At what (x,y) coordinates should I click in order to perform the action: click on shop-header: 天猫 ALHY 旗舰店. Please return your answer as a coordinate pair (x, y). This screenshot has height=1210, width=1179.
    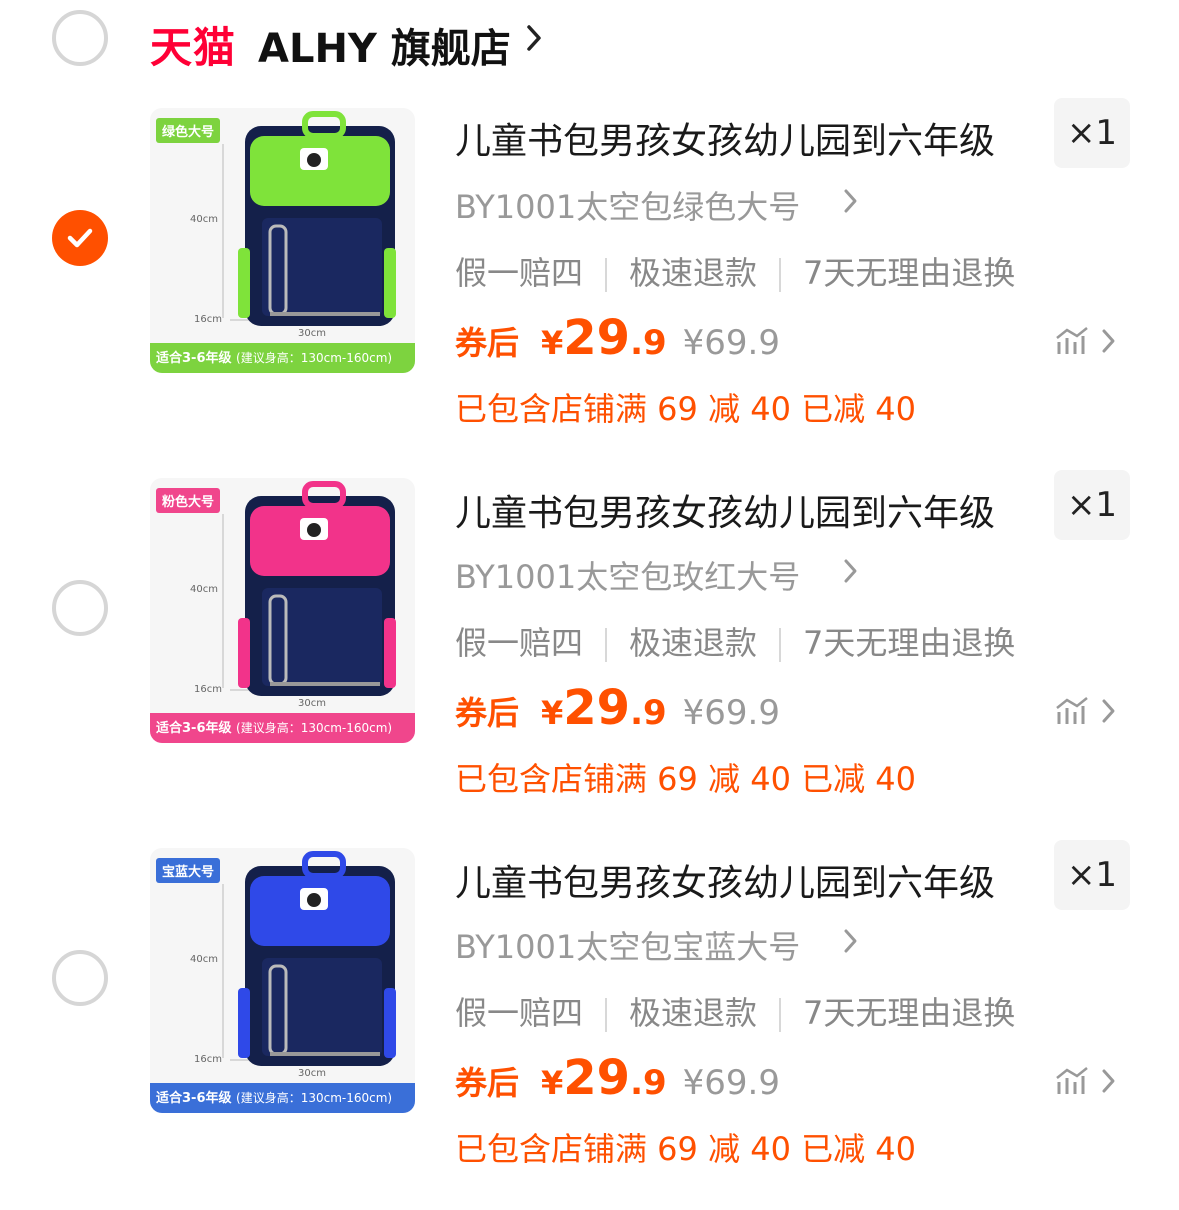
    Looking at the image, I should click on (589, 40).